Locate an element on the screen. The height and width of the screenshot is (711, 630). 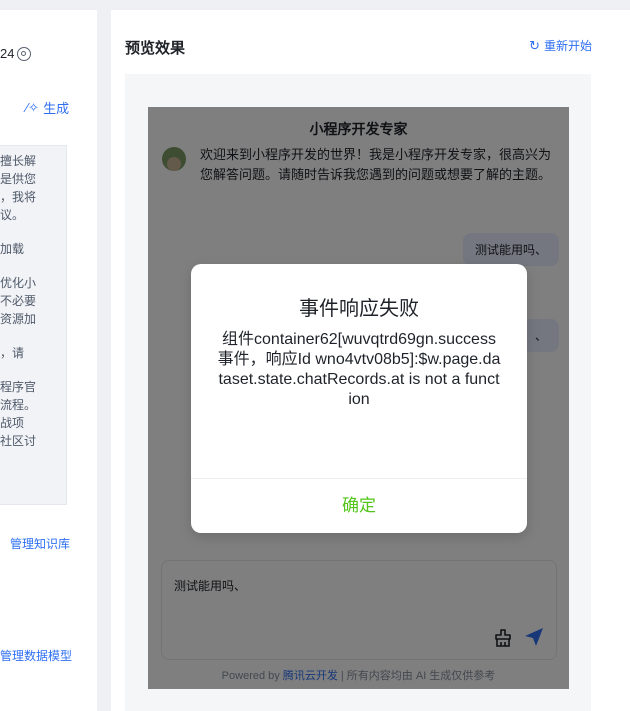
dialog-title: 事件响应失败 is located at coordinates (359, 309).